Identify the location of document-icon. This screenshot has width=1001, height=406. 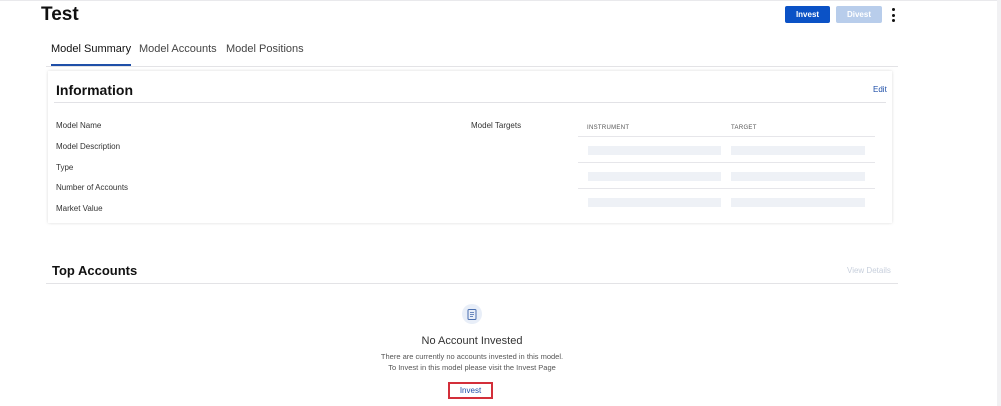
(472, 314).